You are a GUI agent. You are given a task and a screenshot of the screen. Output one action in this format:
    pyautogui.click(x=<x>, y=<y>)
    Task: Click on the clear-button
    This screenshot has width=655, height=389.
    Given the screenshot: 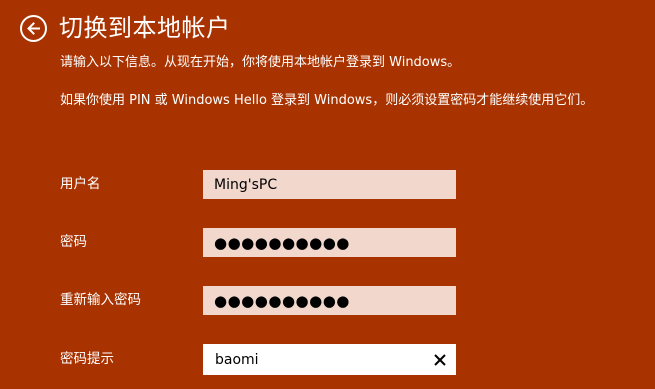 What is the action you would take?
    pyautogui.click(x=440, y=359)
    